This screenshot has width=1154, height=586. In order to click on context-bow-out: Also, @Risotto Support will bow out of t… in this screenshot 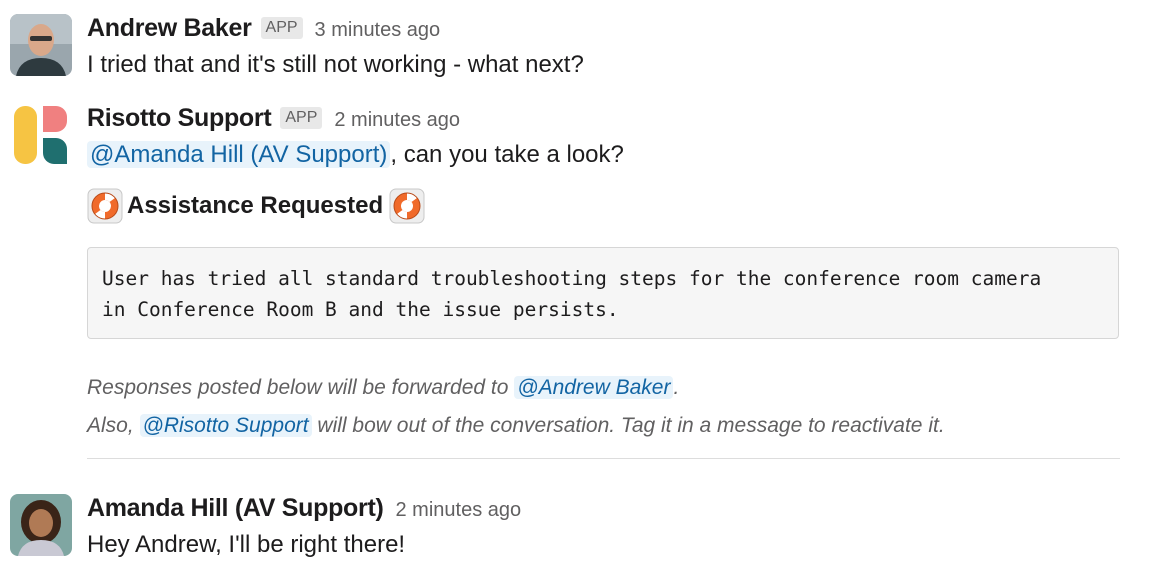, I will do `click(516, 426)`.